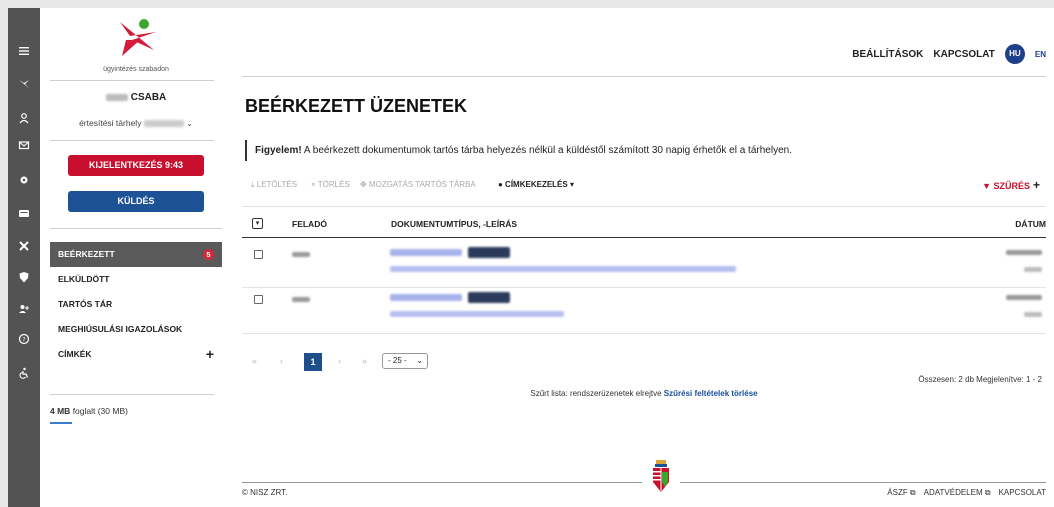 The image size is (1054, 507). I want to click on quota-text: 4 MB foglalt (30 MB), so click(89, 411).